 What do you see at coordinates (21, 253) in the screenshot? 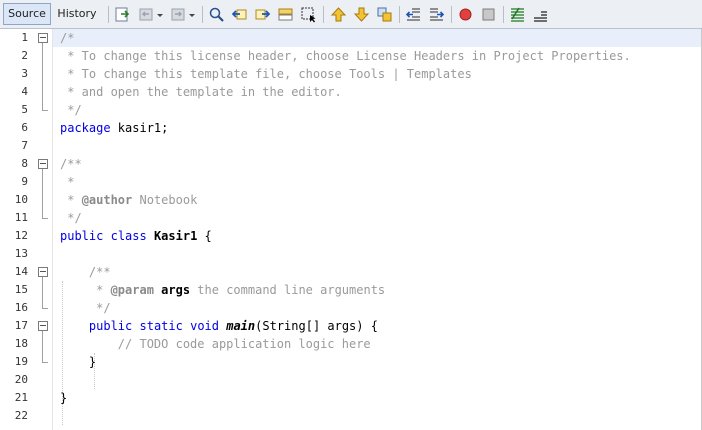
I see `line-number: 13` at bounding box center [21, 253].